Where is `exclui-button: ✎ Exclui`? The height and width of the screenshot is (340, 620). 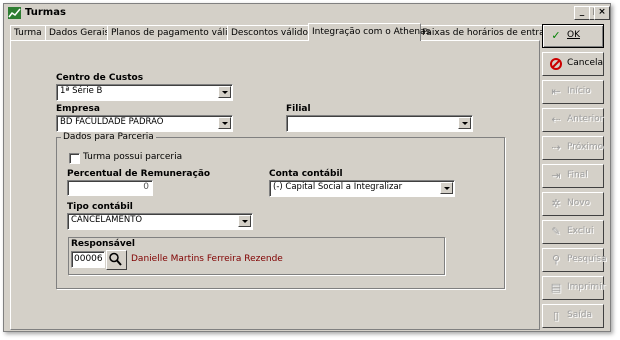
exclui-button: ✎ Exclui is located at coordinates (573, 232).